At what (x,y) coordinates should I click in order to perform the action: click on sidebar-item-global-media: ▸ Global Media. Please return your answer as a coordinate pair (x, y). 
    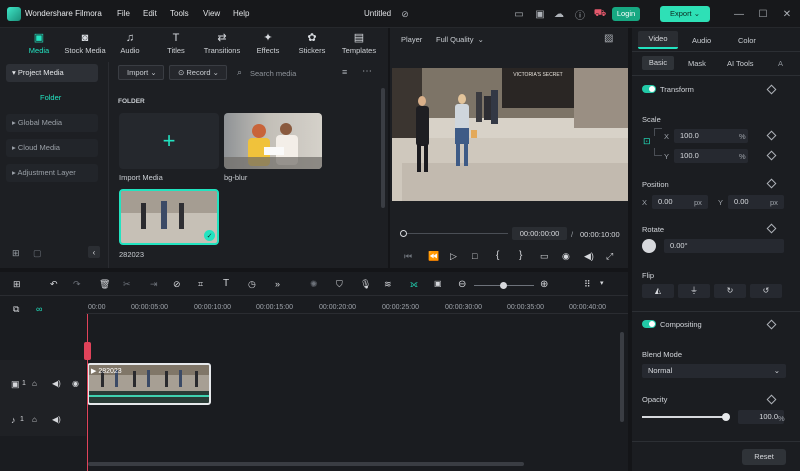
    Looking at the image, I should click on (52, 123).